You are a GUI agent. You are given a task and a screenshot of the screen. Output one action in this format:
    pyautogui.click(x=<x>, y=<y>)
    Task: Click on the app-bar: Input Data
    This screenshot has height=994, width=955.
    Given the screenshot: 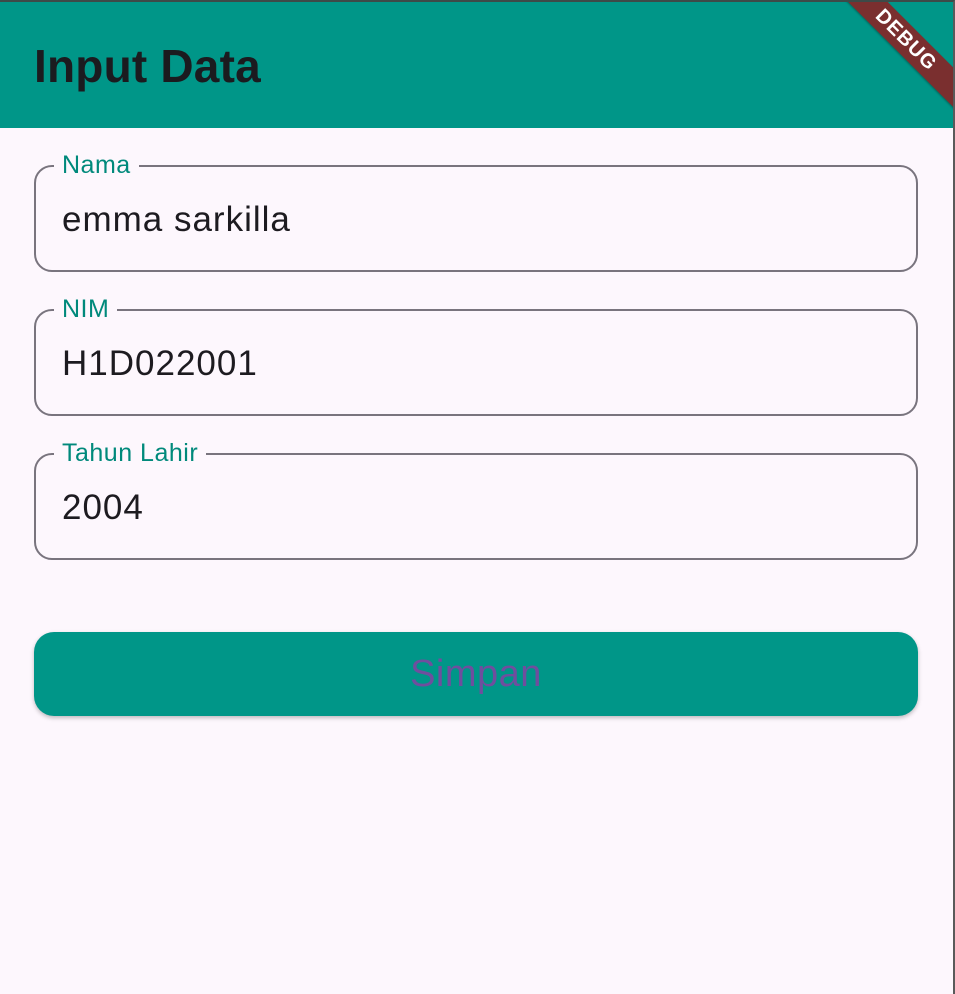 What is the action you would take?
    pyautogui.click(x=476, y=65)
    